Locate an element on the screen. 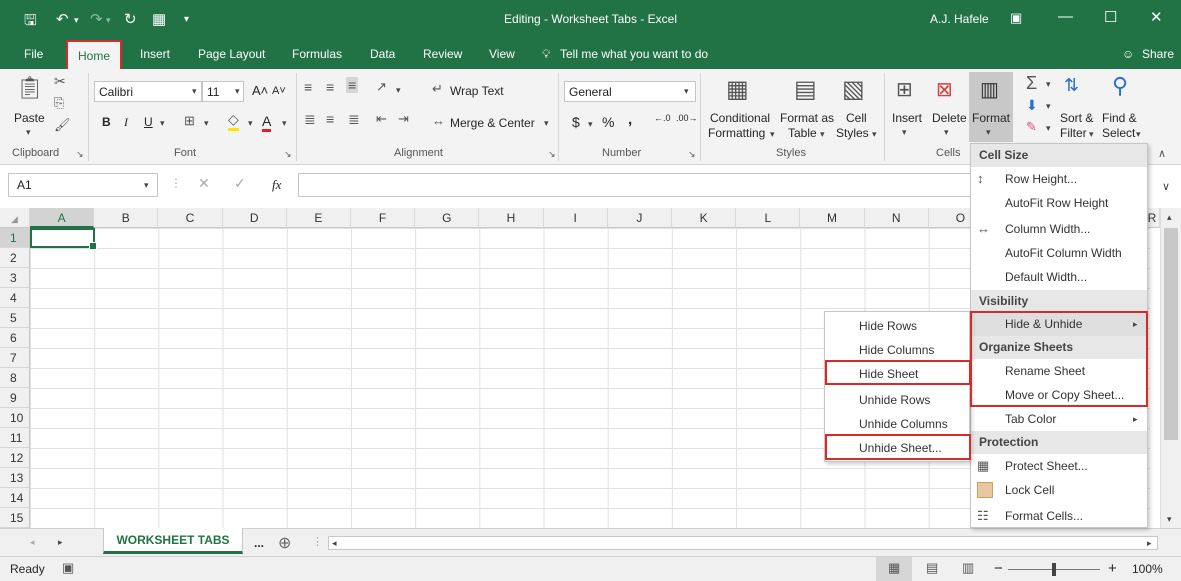 This screenshot has width=1181, height=581. paste-icon: 📋︎ is located at coordinates (30, 88).